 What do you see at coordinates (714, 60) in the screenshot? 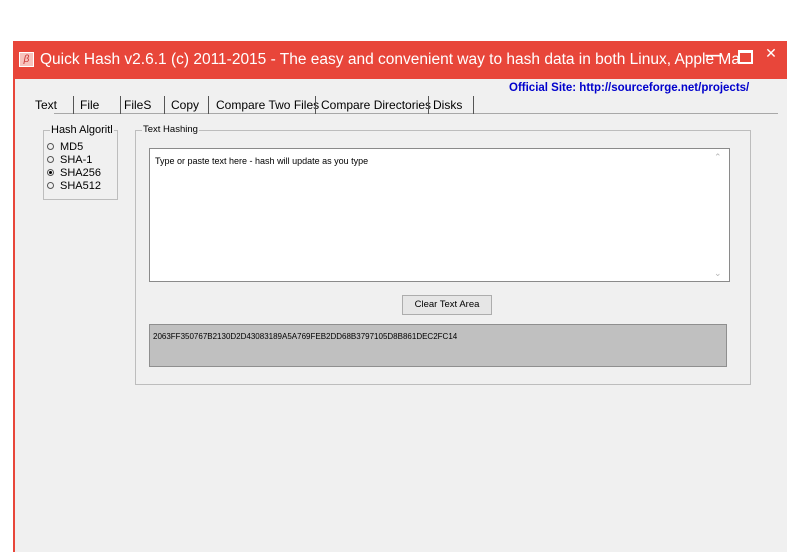
I see `minimize-button: —` at bounding box center [714, 60].